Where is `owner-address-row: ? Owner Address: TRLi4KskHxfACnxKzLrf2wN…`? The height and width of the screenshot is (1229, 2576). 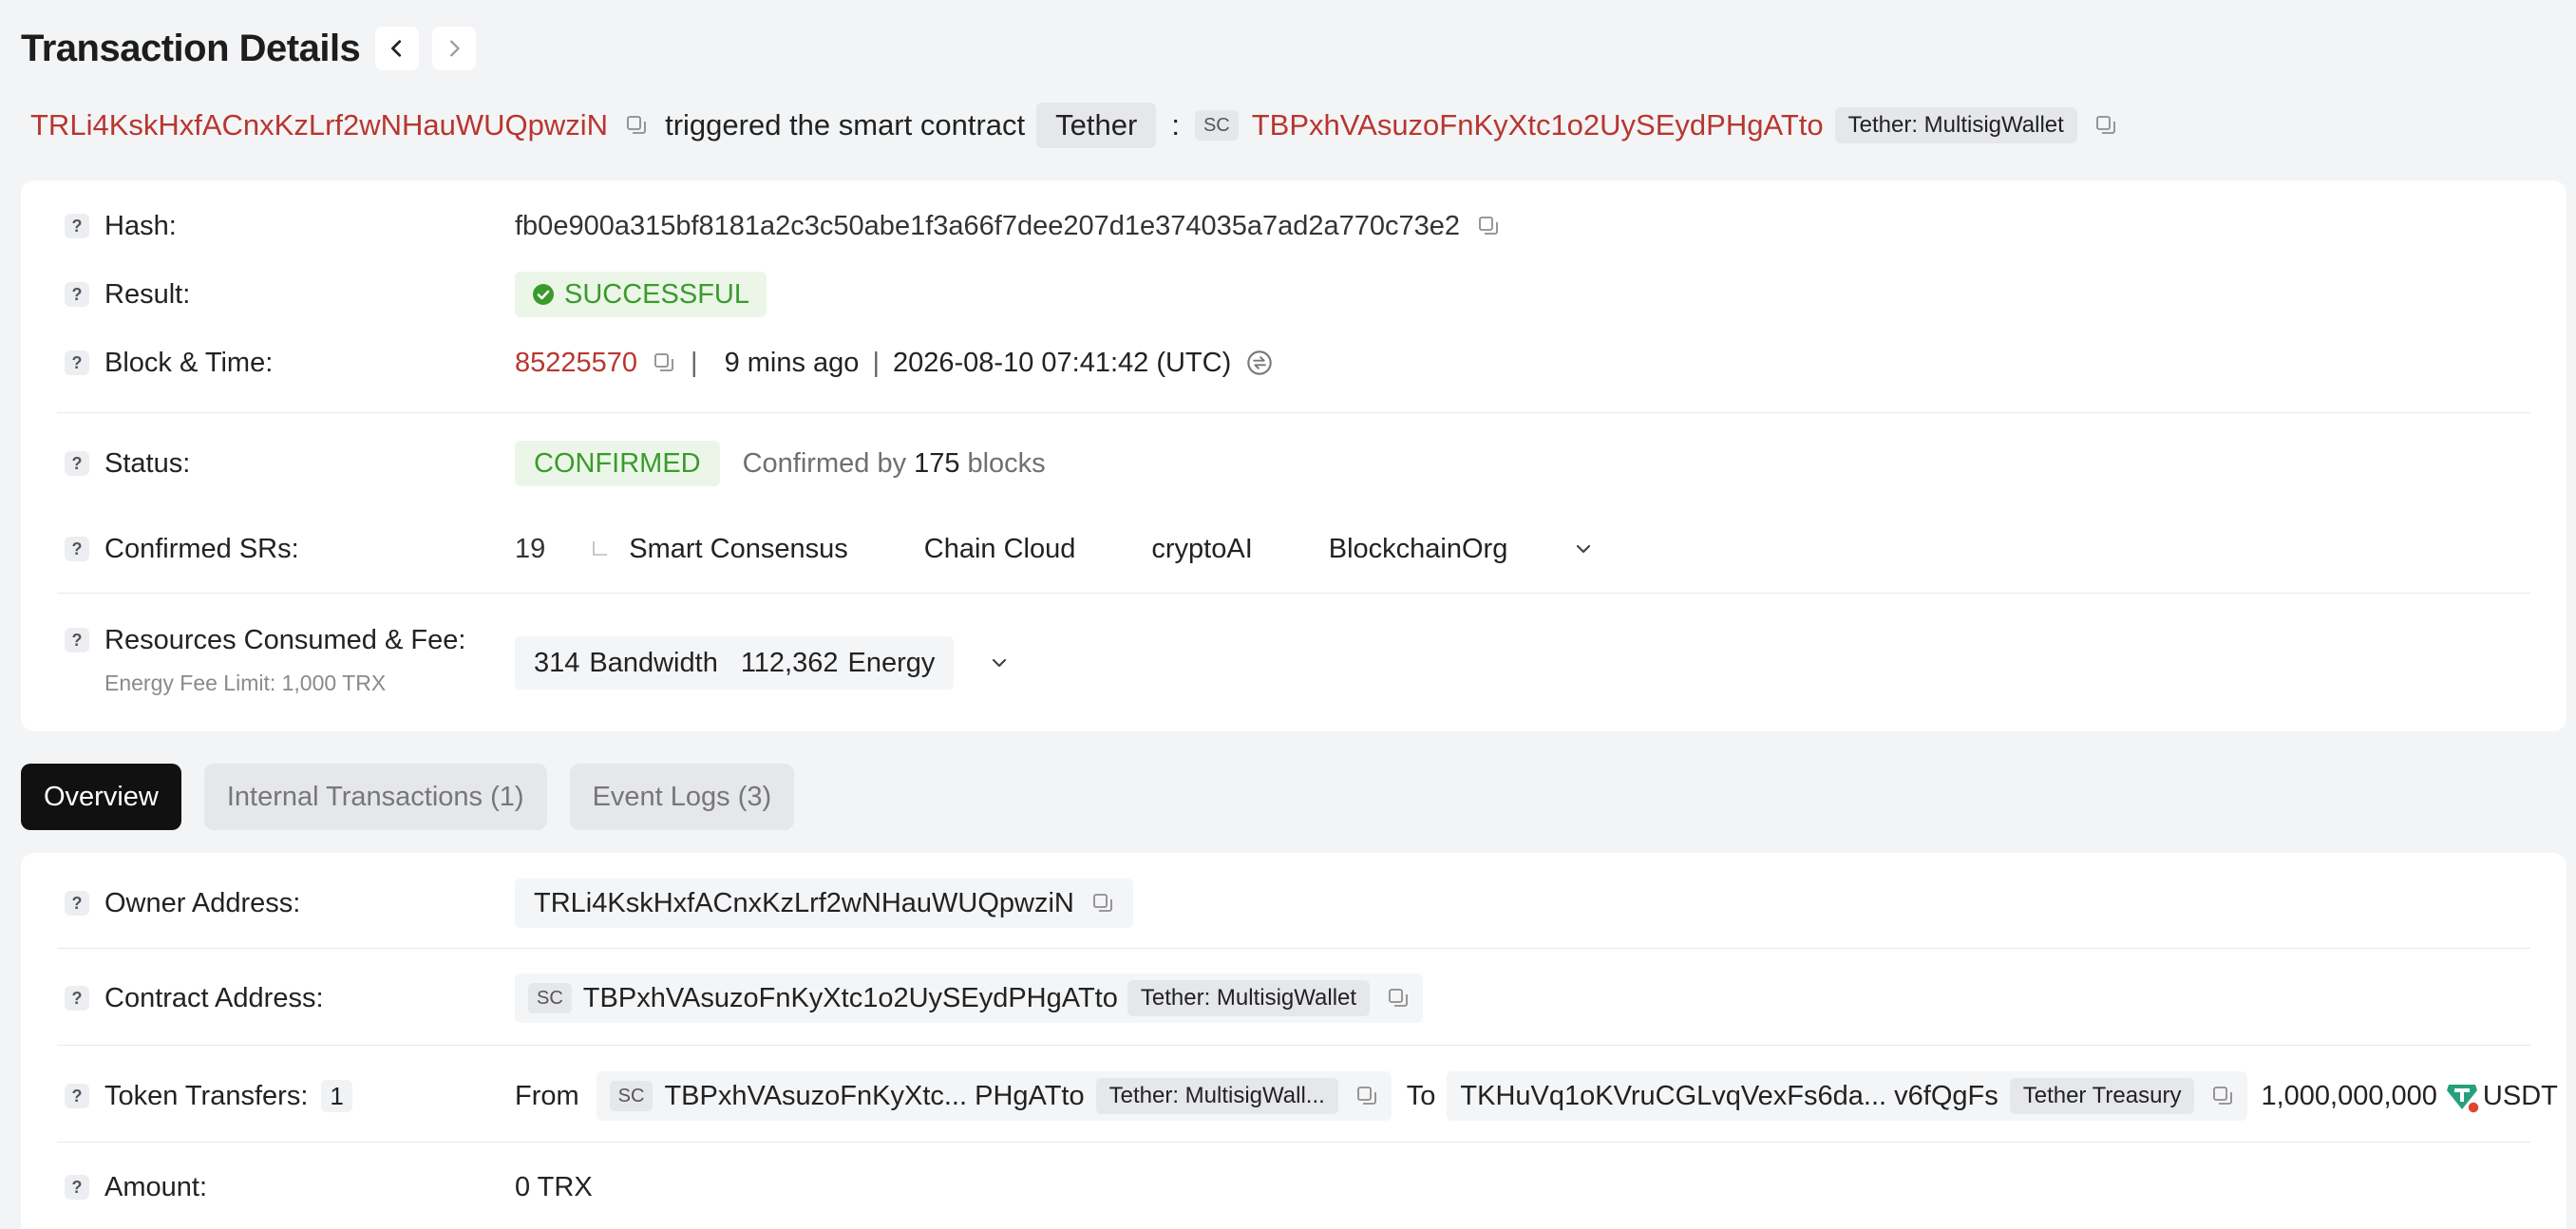
owner-address-row: ? Owner Address: TRLi4KskHxfACnxKzLrf2wN… is located at coordinates (1294, 904).